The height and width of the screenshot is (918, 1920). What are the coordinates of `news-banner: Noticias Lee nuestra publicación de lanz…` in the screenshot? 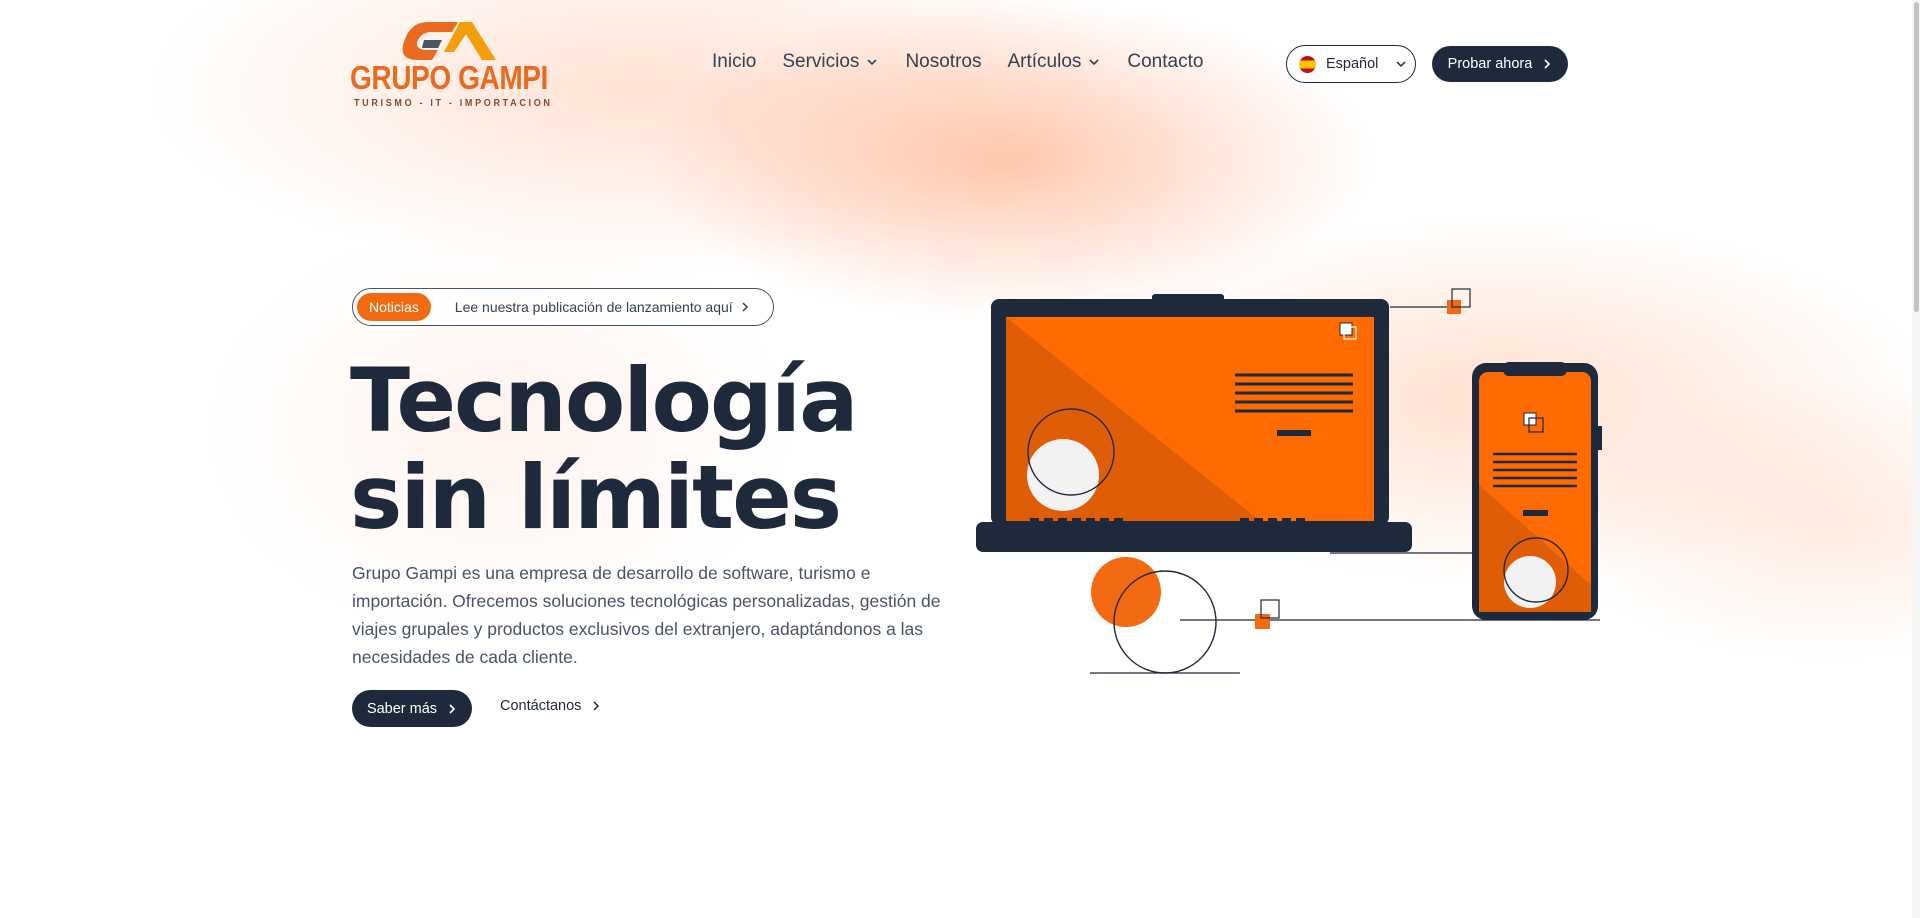 It's located at (563, 307).